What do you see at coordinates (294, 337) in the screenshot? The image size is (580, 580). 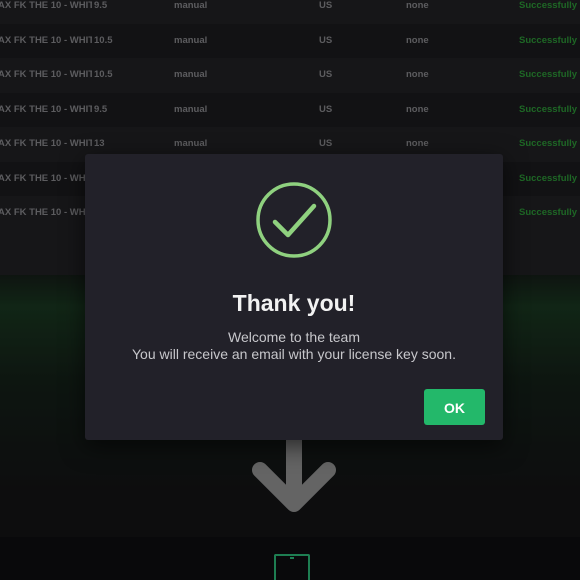 I see `dialog-message-line-1: Welcome to the team` at bounding box center [294, 337].